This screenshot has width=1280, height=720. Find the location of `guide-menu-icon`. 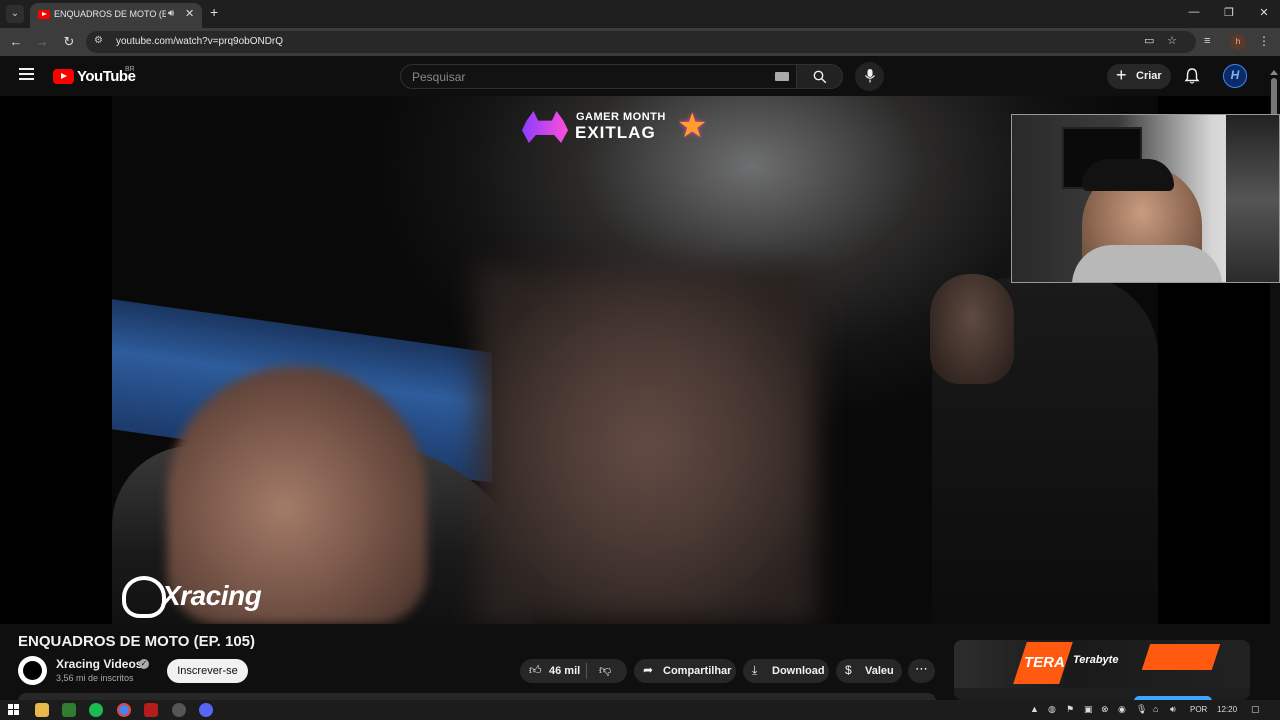

guide-menu-icon is located at coordinates (26, 74).